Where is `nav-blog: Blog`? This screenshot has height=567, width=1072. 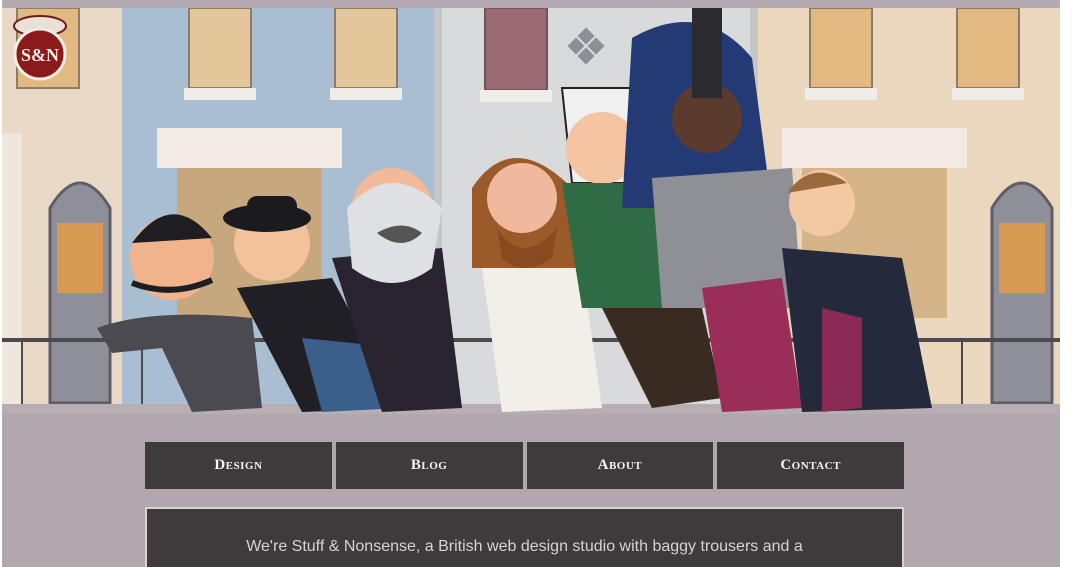 nav-blog: Blog is located at coordinates (429, 465).